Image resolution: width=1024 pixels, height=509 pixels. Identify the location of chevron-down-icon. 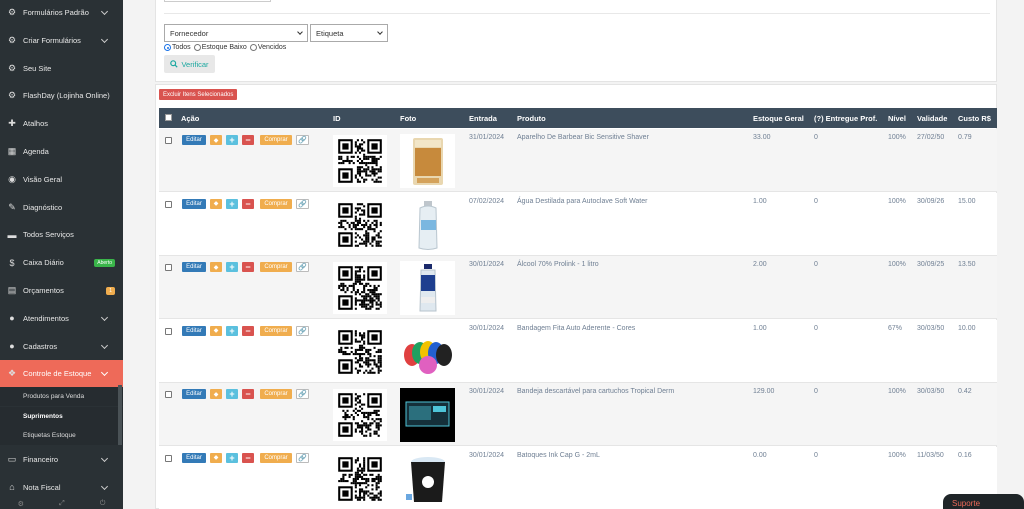
(104, 317).